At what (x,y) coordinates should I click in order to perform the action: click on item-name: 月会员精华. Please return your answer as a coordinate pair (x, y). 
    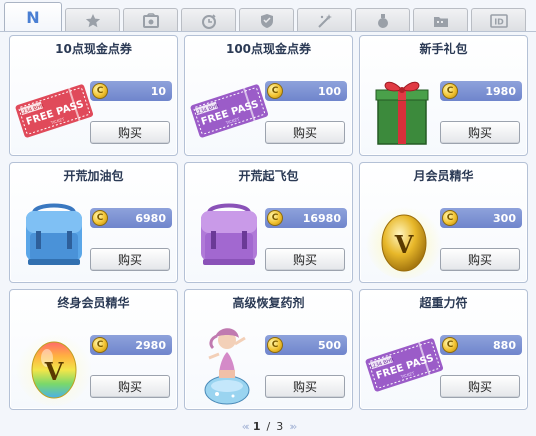
    Looking at the image, I should click on (443, 176).